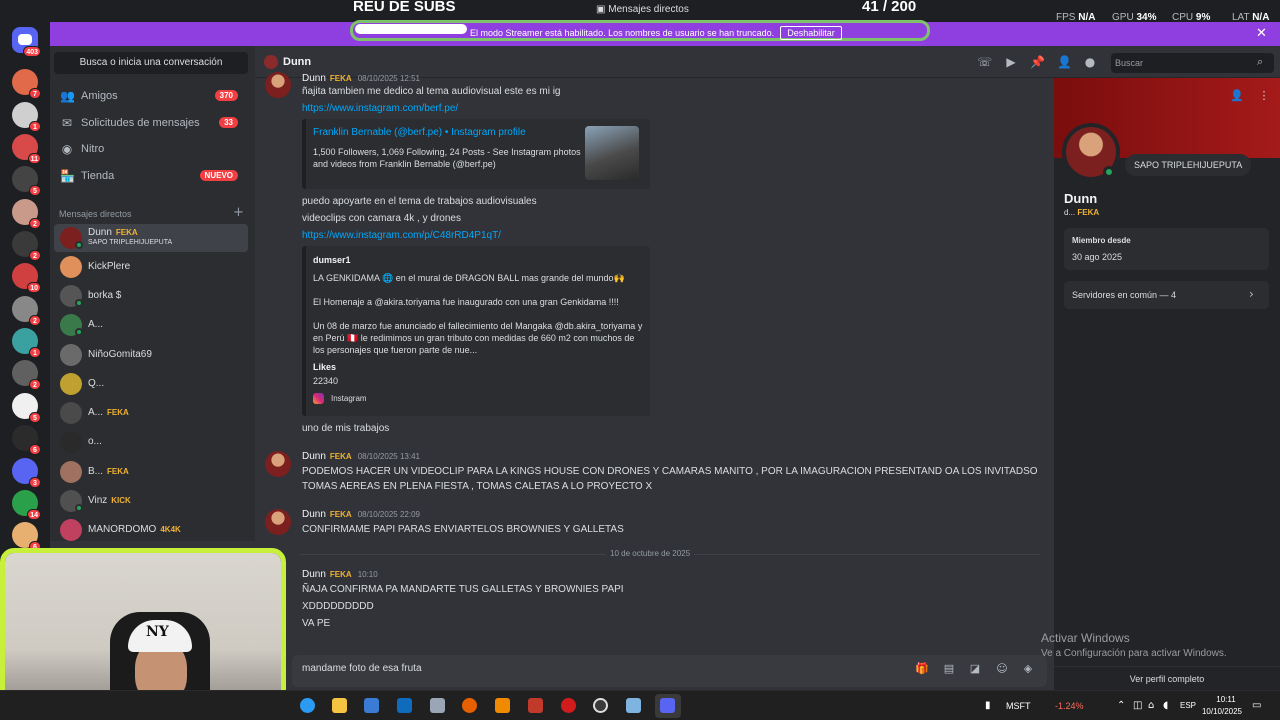 This screenshot has width=1280, height=720. Describe the element at coordinates (151, 413) in the screenshot. I see `dm-item: A... FEKA` at that location.